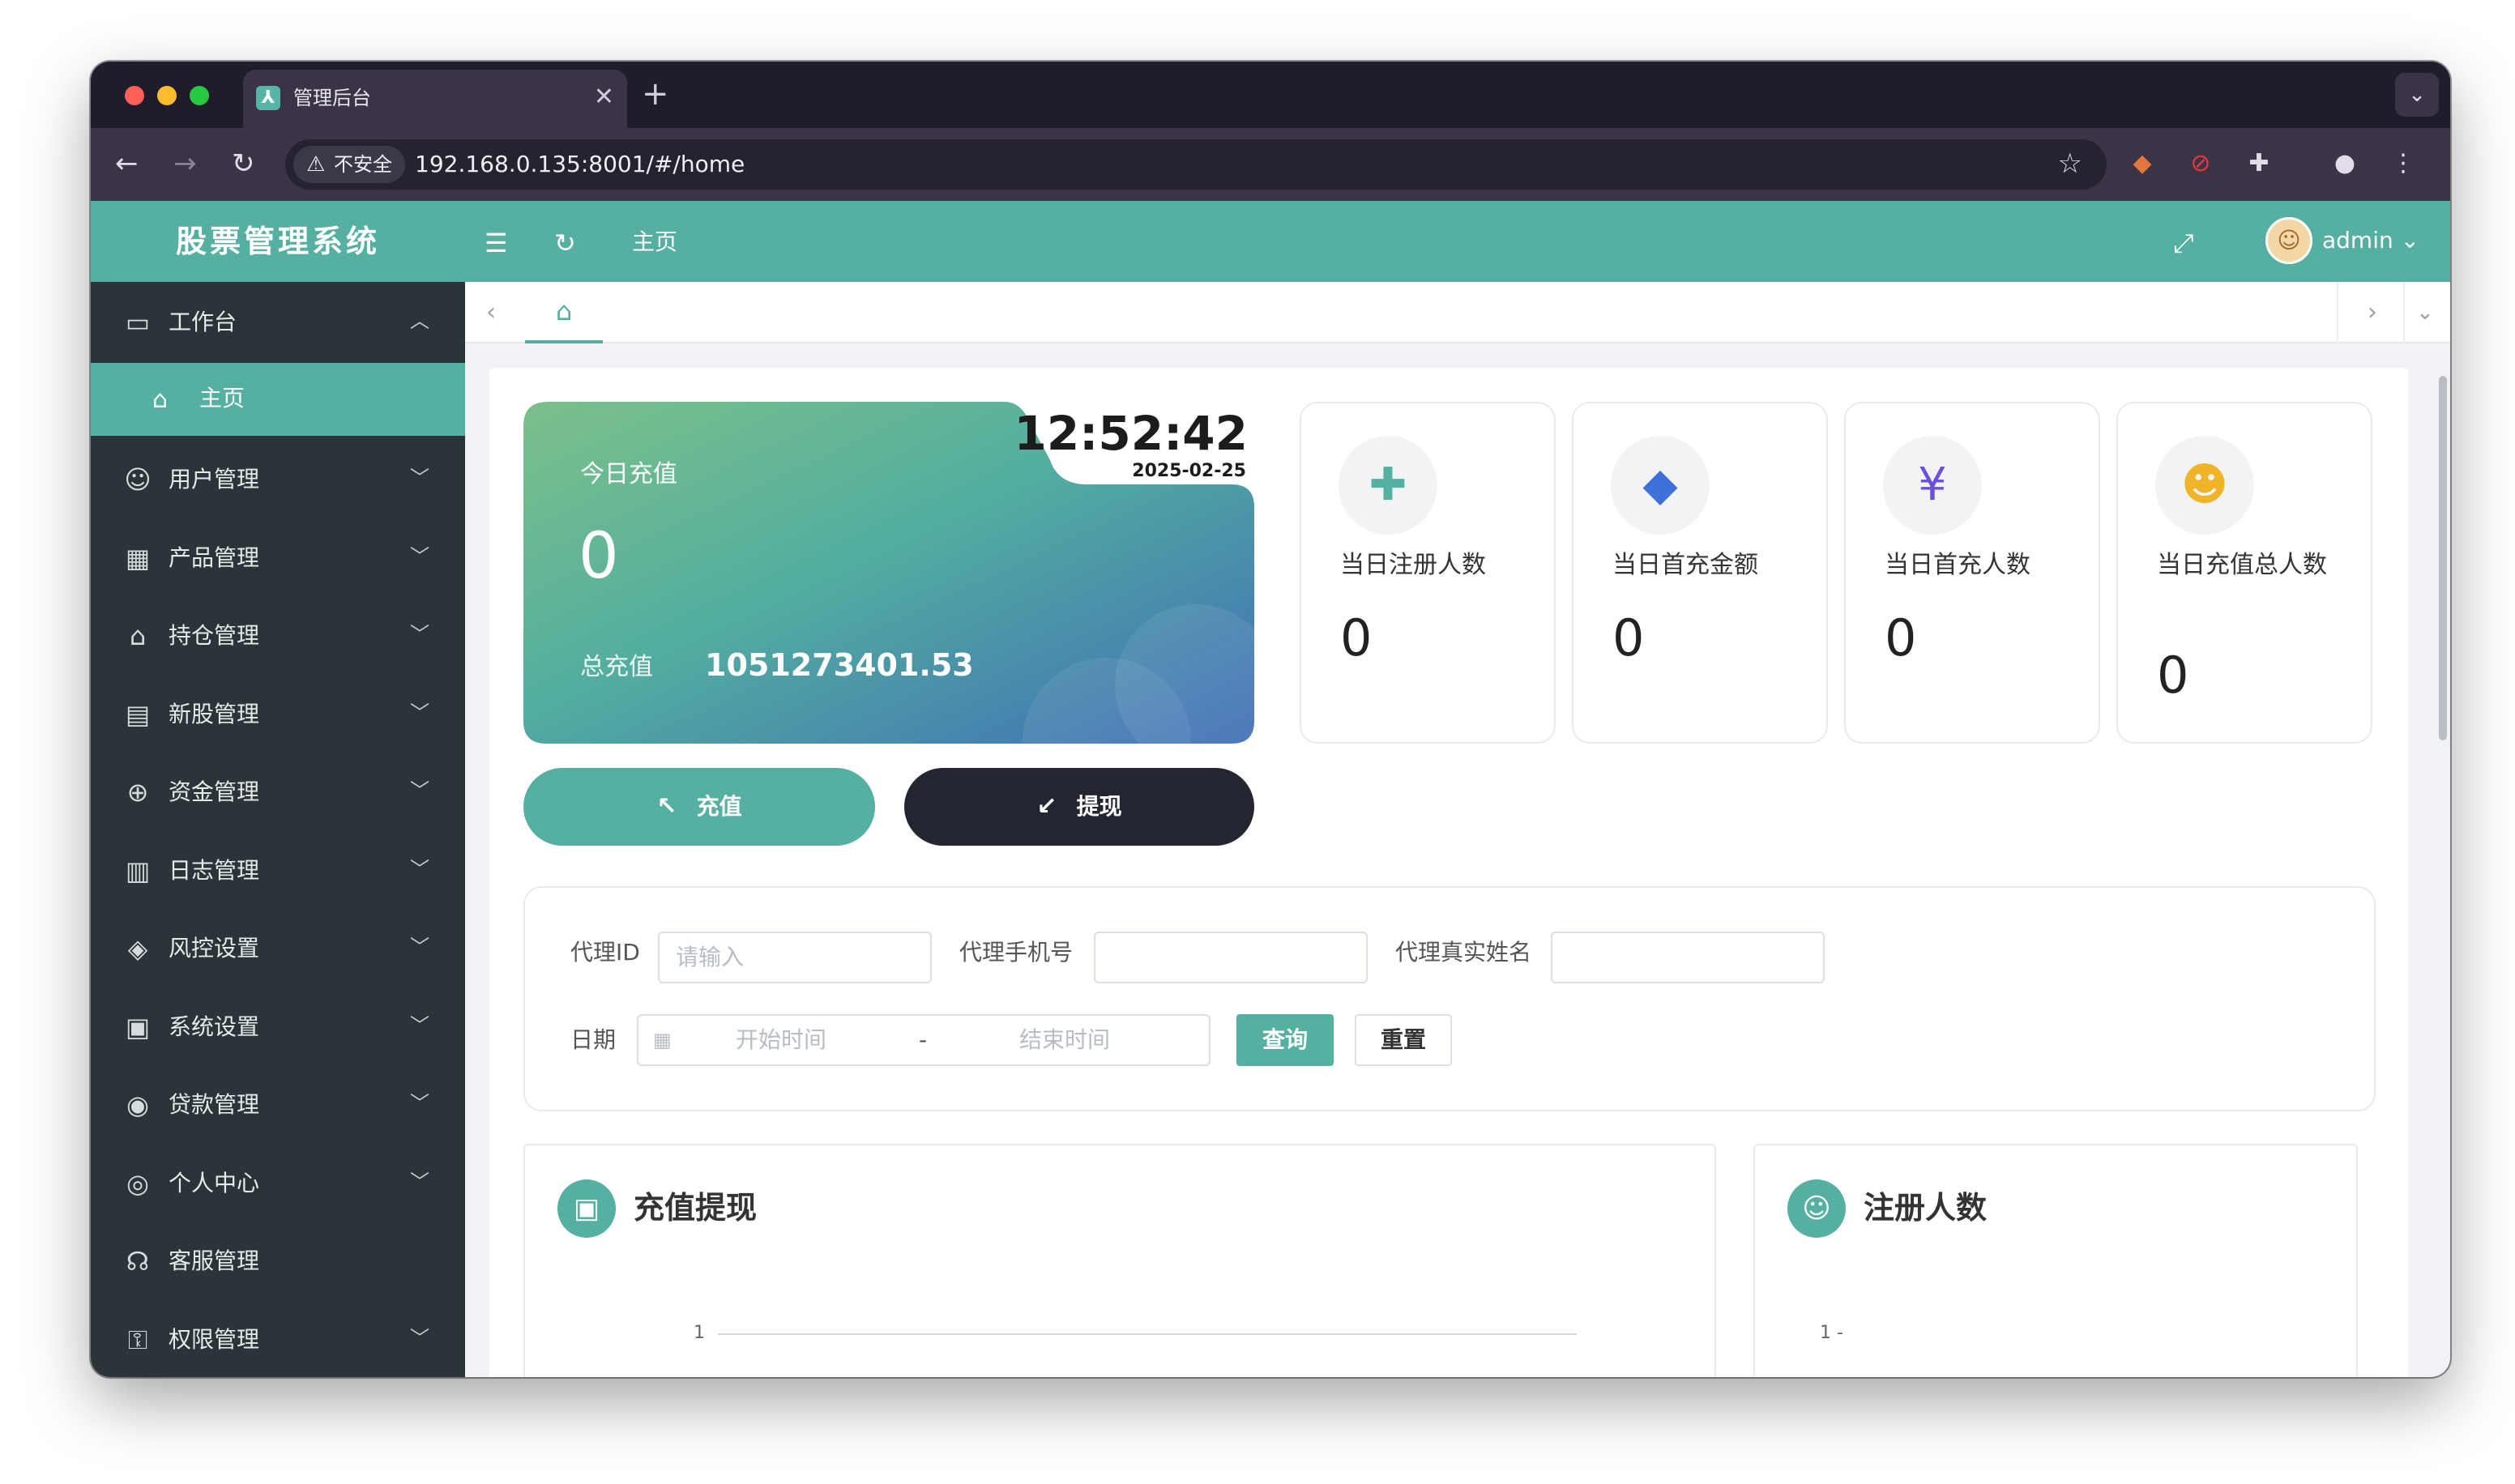 The width and height of the screenshot is (2515, 1484). Describe the element at coordinates (2070, 163) in the screenshot. I see `bookmark-star-icon: ☆` at that location.